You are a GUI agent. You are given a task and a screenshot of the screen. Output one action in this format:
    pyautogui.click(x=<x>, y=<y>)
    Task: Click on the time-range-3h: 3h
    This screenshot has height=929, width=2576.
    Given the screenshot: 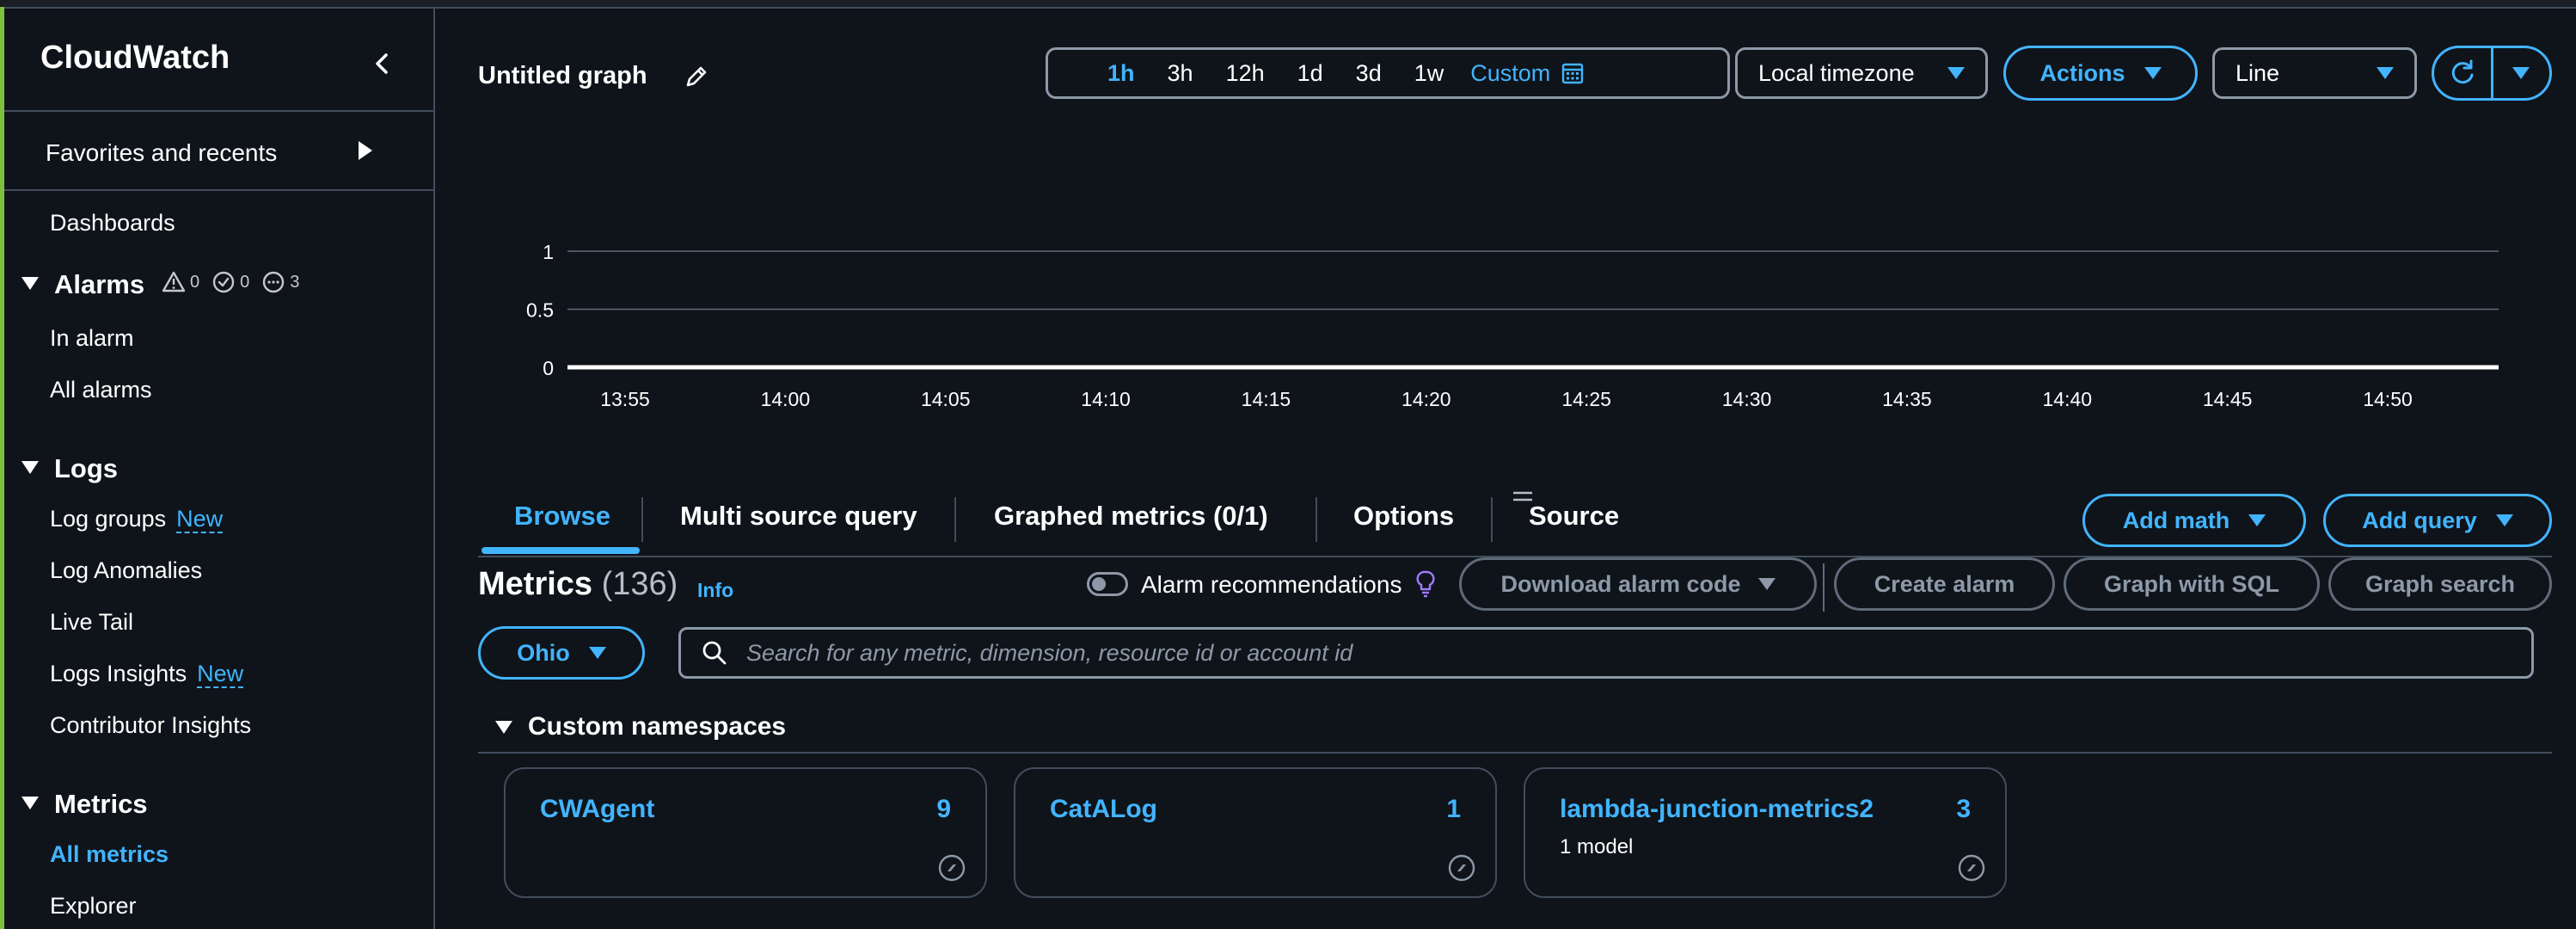 What is the action you would take?
    pyautogui.click(x=1180, y=73)
    